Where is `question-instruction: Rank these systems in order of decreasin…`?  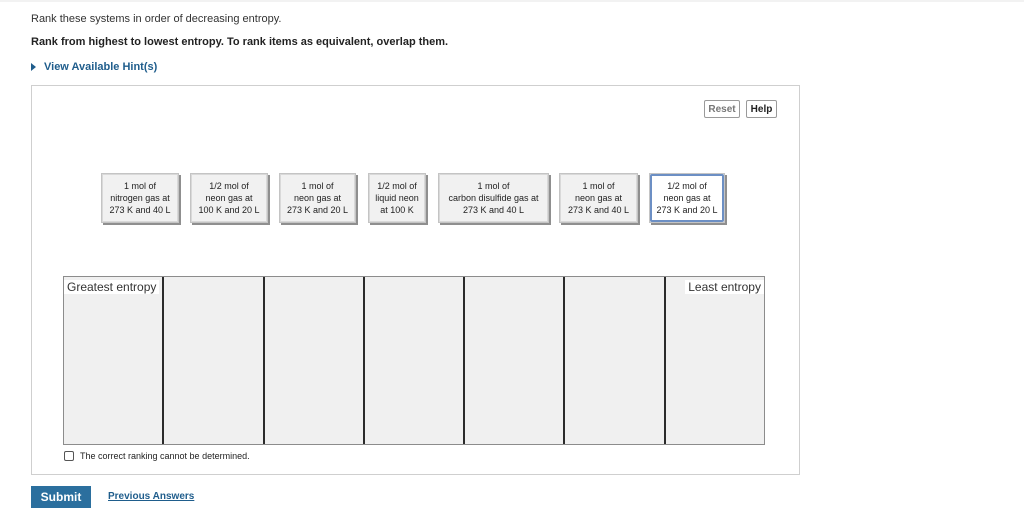 question-instruction: Rank these systems in order of decreasin… is located at coordinates (156, 19).